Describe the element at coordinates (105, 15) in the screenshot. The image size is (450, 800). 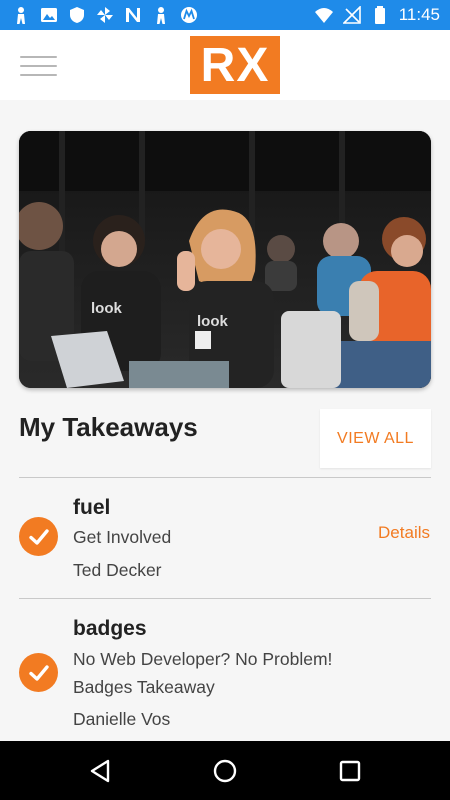
I see `pinwheel-icon` at that location.